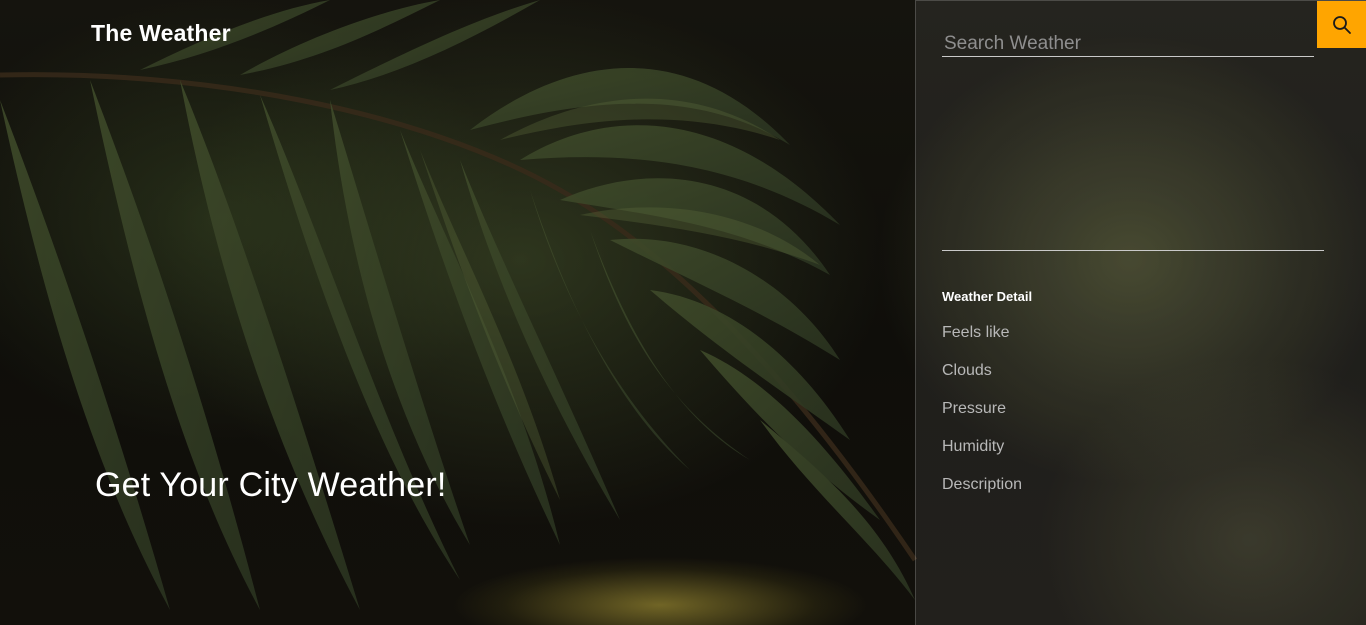 This screenshot has height=625, width=1366. Describe the element at coordinates (974, 408) in the screenshot. I see `detail-pressure: Pressure` at that location.